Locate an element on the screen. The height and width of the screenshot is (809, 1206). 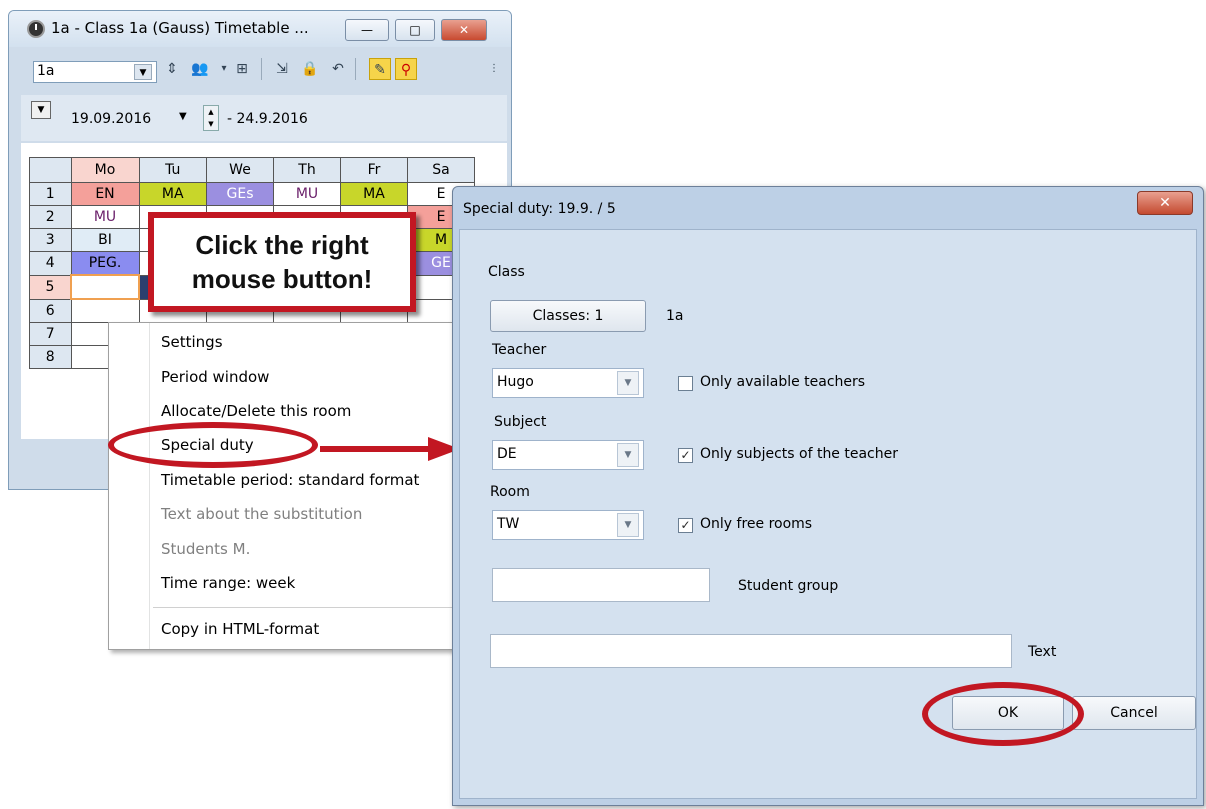
callout-text: Click the right mouse button! is located at coordinates (282, 262).